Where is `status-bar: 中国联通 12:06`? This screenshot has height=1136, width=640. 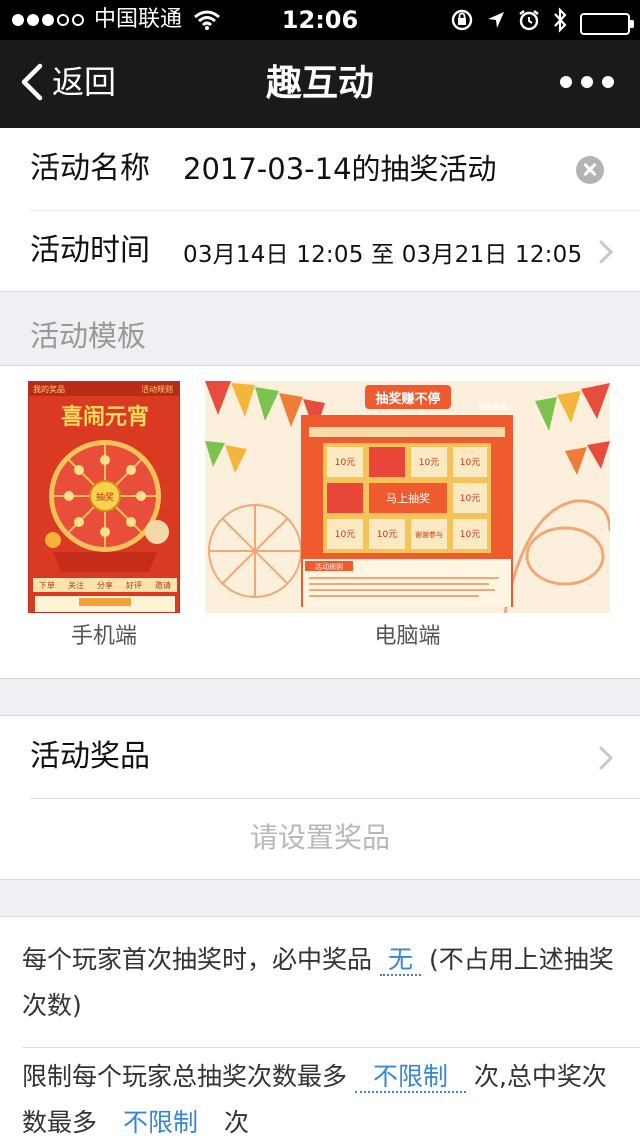
status-bar: 中国联通 12:06 is located at coordinates (320, 20).